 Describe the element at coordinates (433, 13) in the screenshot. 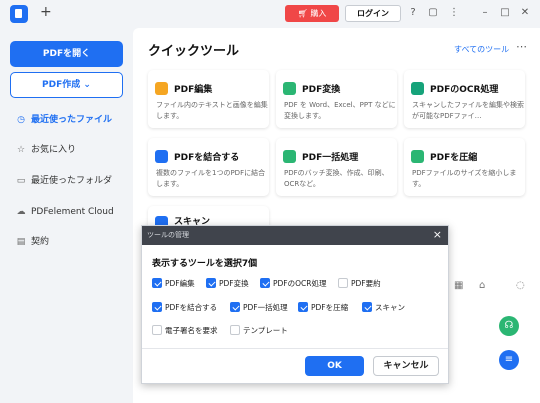

I see `message-icon: ▢` at that location.